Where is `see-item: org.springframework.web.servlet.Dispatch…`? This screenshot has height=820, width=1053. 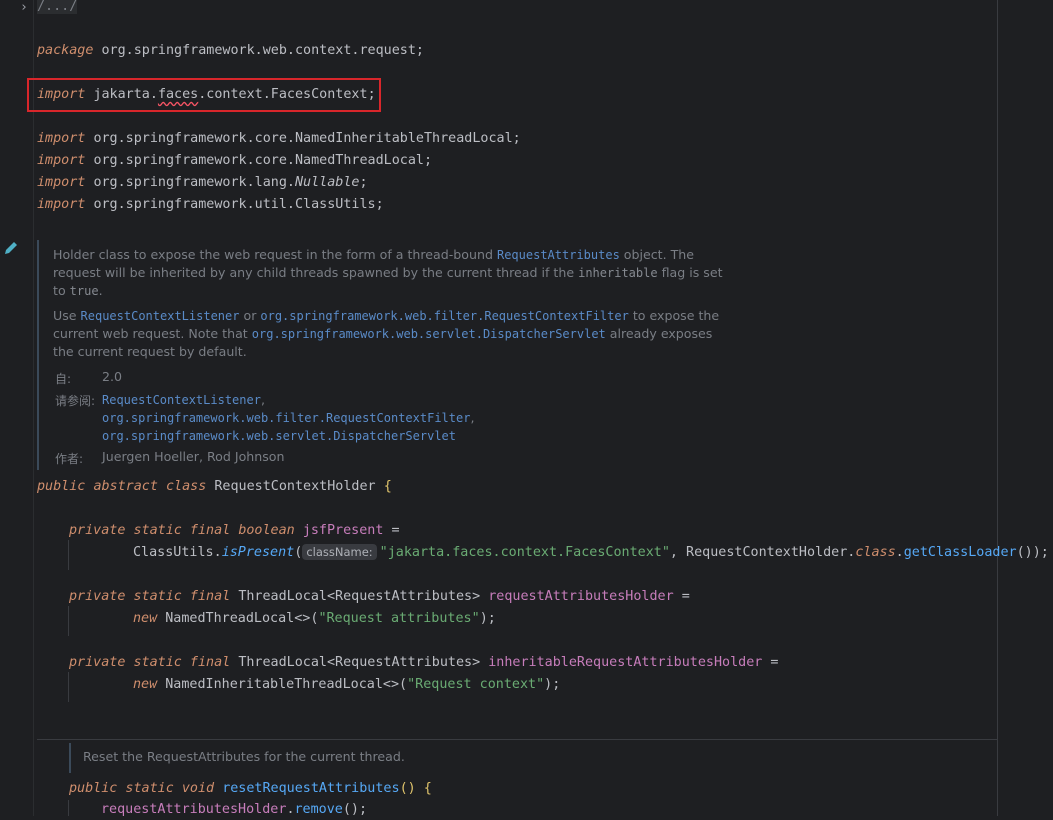
see-item: org.springframework.web.servlet.Dispatch… is located at coordinates (279, 435).